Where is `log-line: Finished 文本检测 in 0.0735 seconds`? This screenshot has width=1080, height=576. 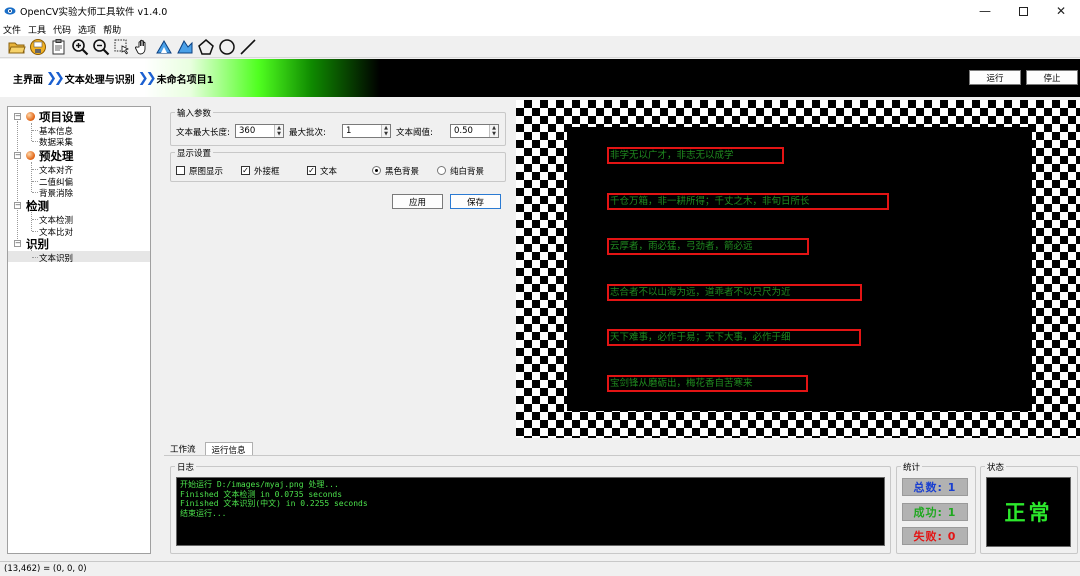 log-line: Finished 文本检测 in 0.0735 seconds is located at coordinates (261, 494).